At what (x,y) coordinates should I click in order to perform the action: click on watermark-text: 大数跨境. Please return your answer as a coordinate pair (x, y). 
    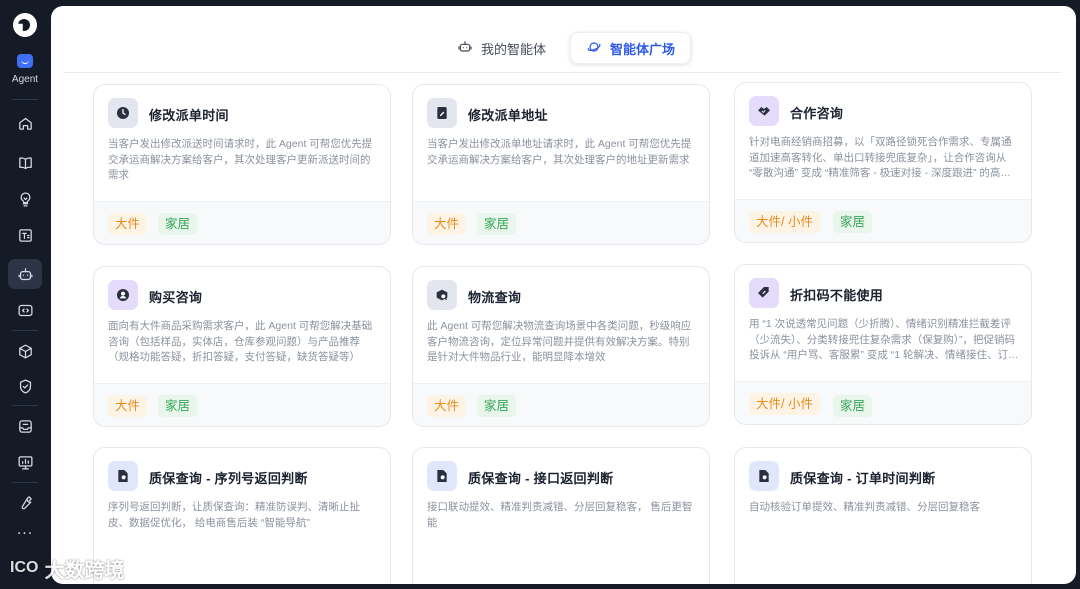
    Looking at the image, I should click on (84, 570).